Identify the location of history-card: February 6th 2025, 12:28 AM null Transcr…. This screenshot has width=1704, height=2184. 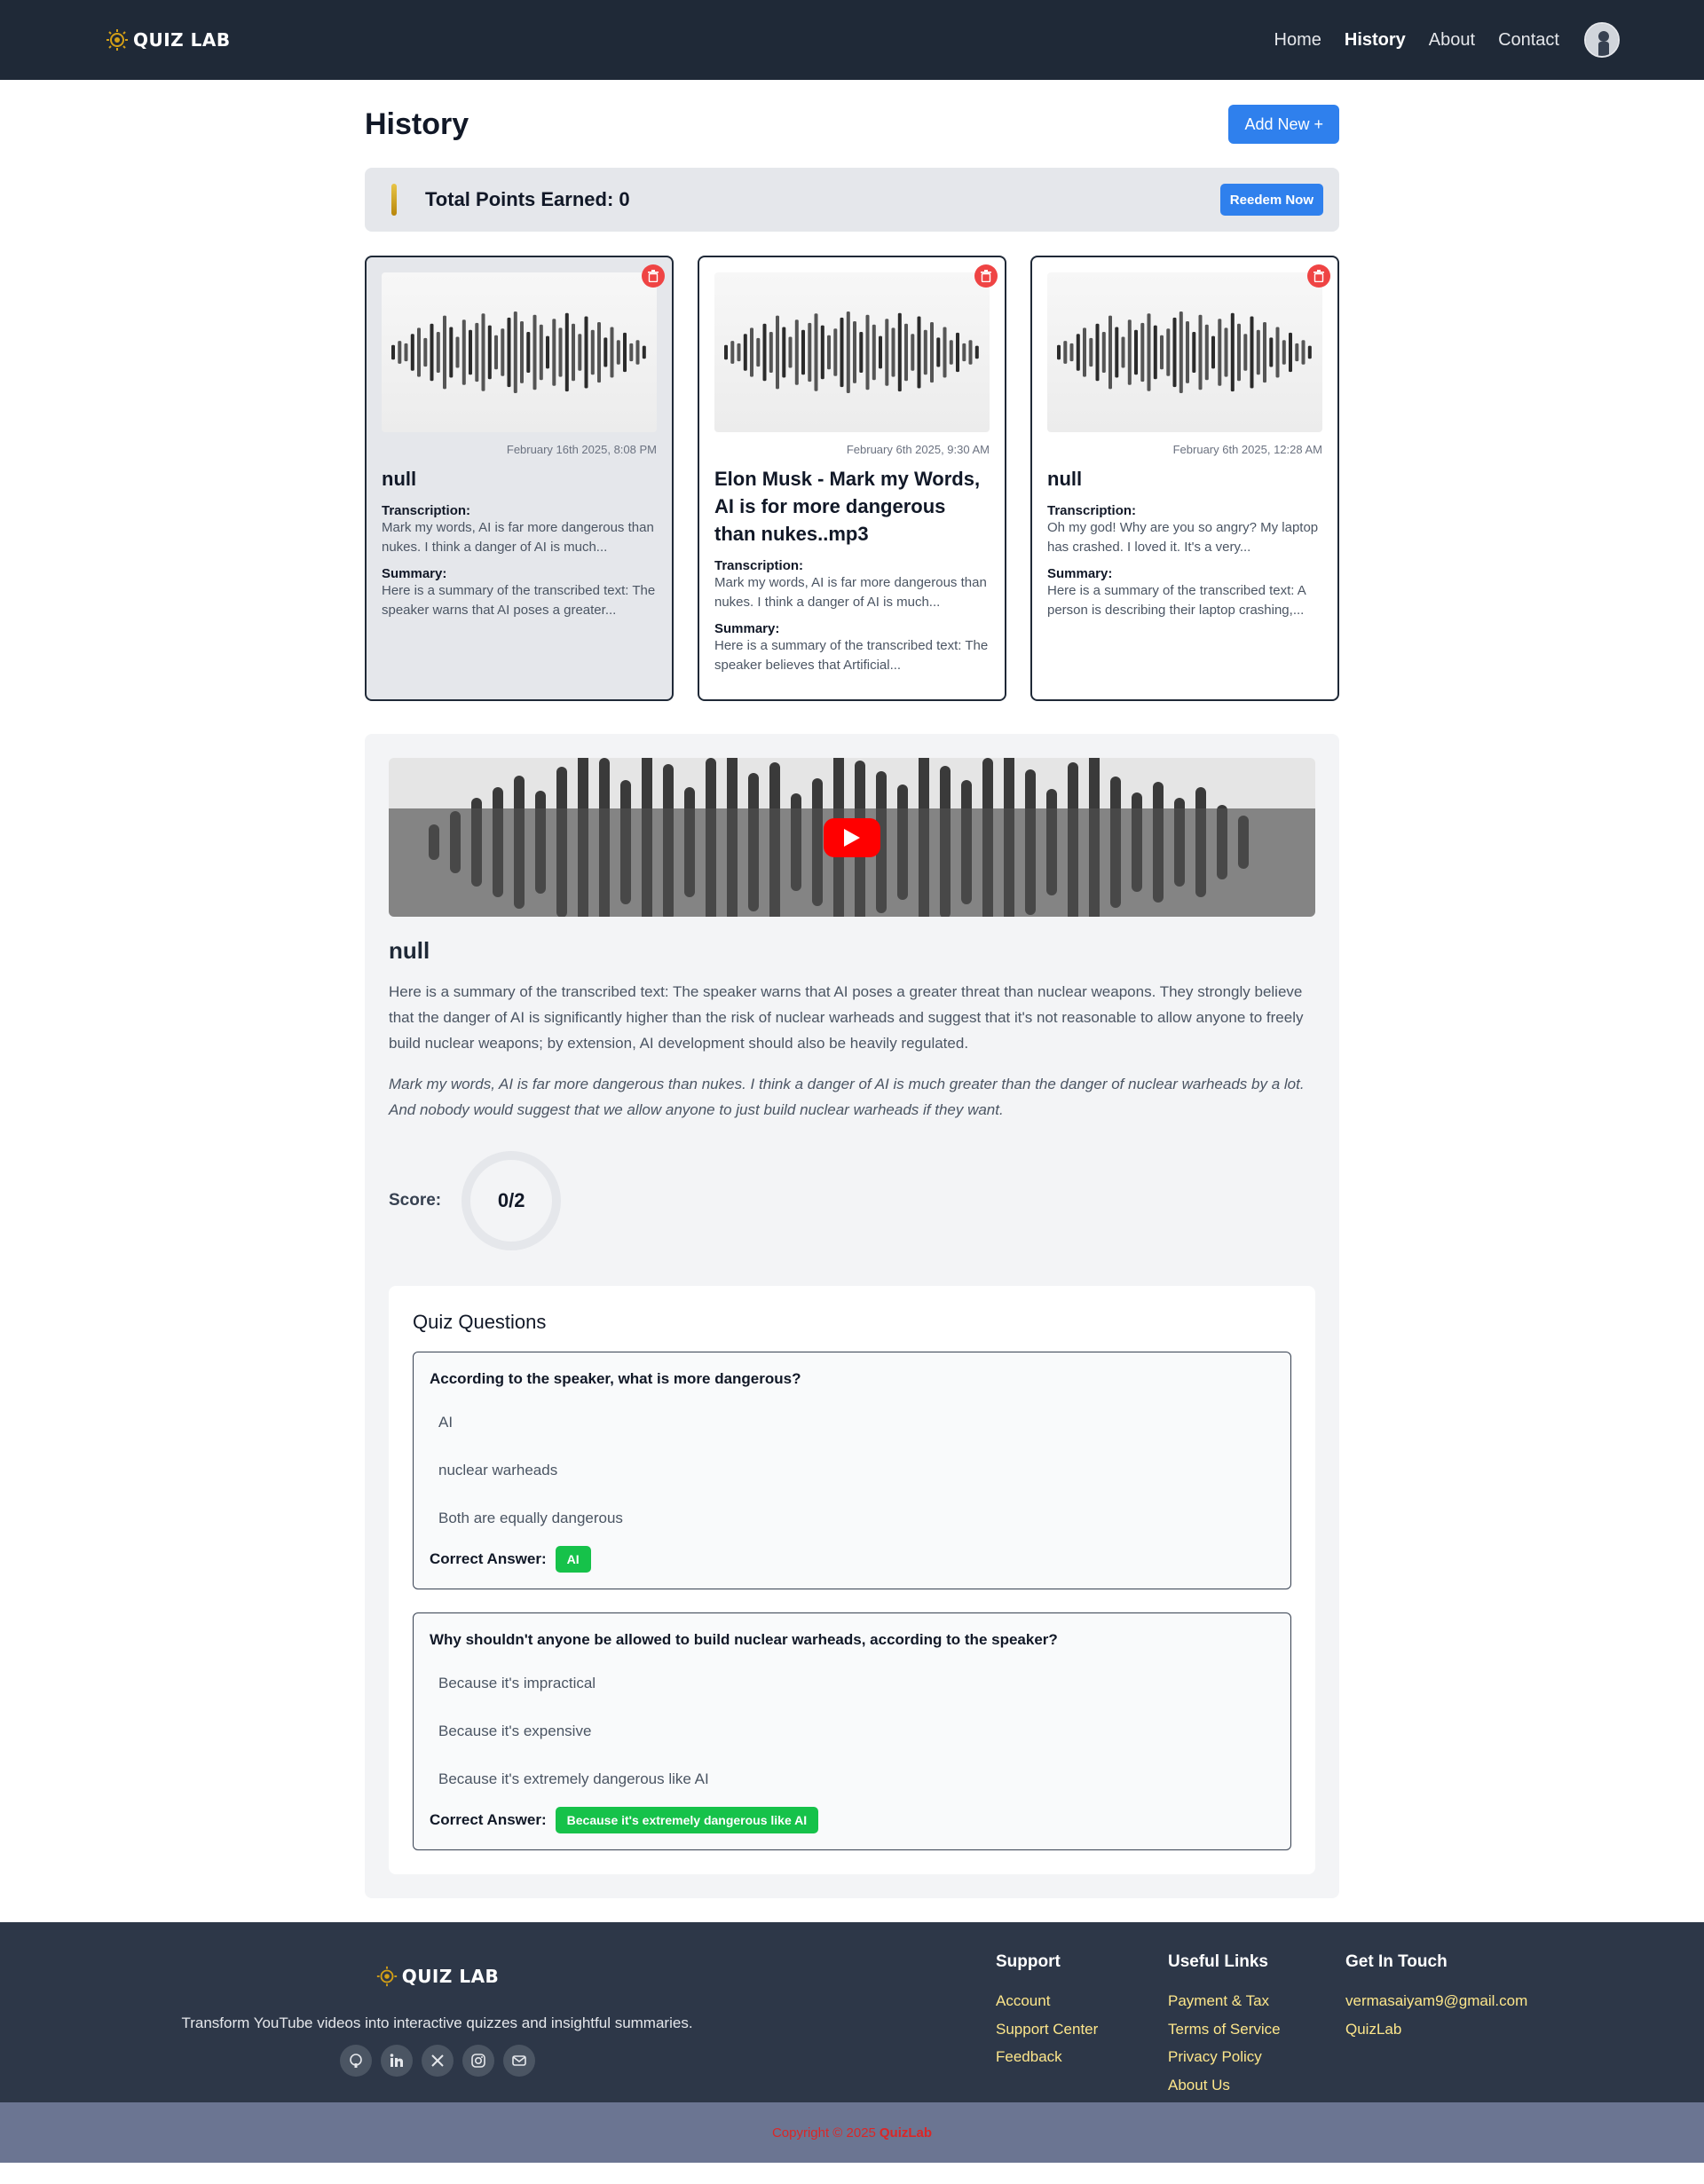
(1184, 478).